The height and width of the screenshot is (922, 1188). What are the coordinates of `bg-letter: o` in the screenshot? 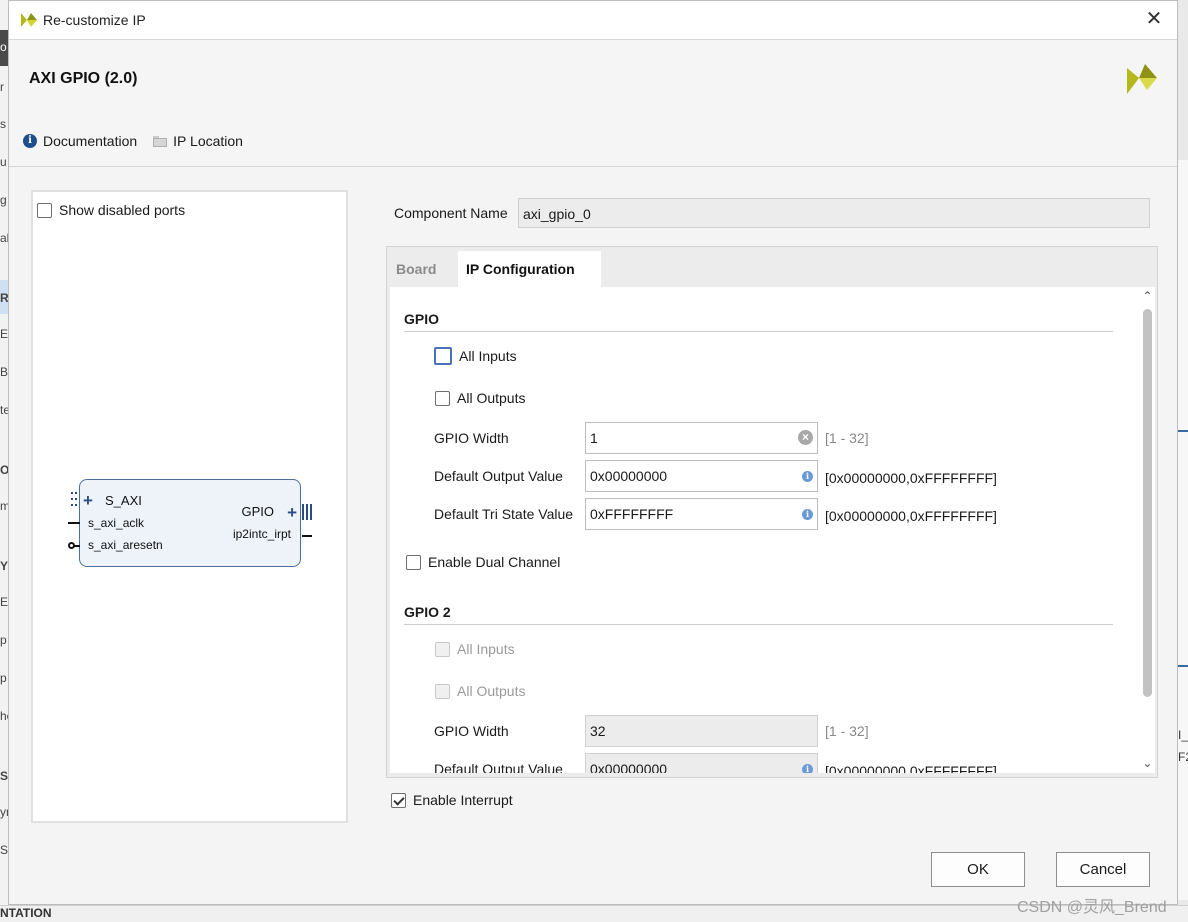 It's located at (3, 47).